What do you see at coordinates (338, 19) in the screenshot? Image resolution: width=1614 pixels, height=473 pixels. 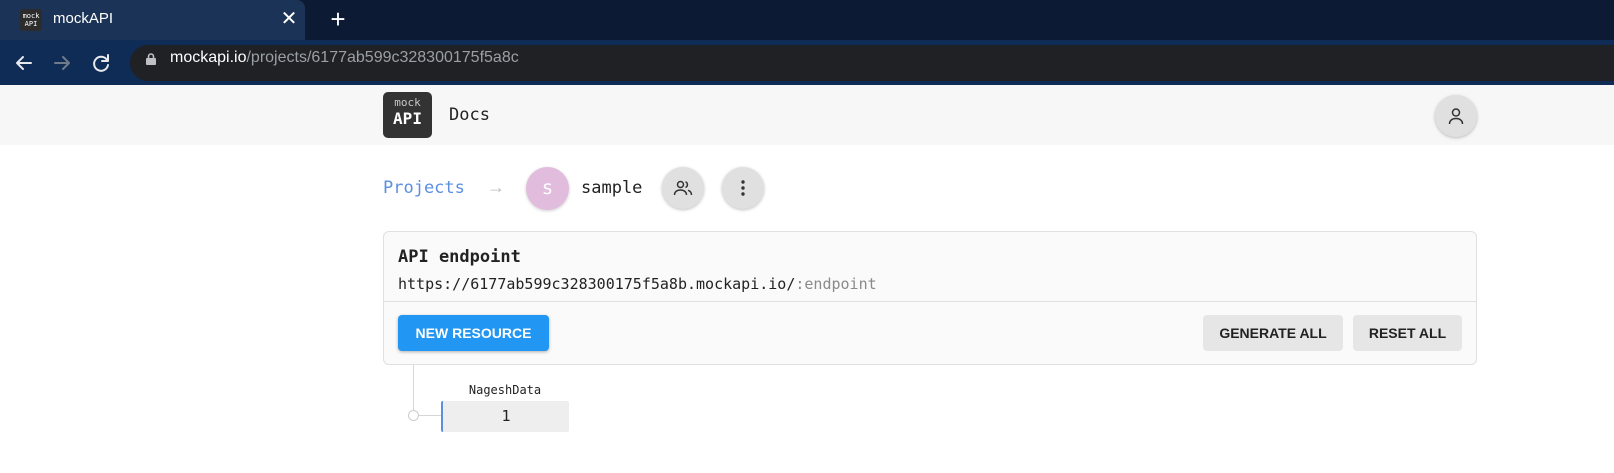 I see `new-tab-button: +` at bounding box center [338, 19].